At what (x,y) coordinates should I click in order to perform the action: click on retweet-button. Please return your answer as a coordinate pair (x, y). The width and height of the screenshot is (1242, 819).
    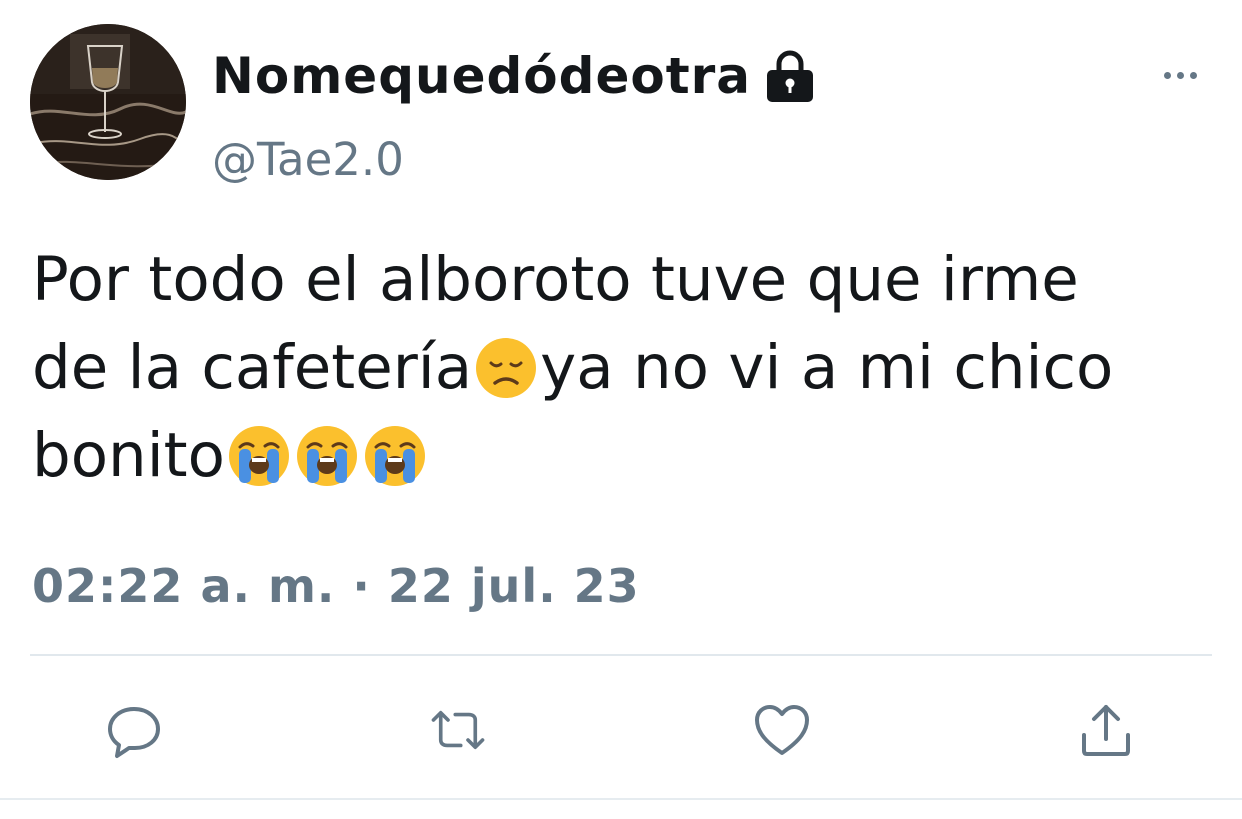
    Looking at the image, I should click on (458, 730).